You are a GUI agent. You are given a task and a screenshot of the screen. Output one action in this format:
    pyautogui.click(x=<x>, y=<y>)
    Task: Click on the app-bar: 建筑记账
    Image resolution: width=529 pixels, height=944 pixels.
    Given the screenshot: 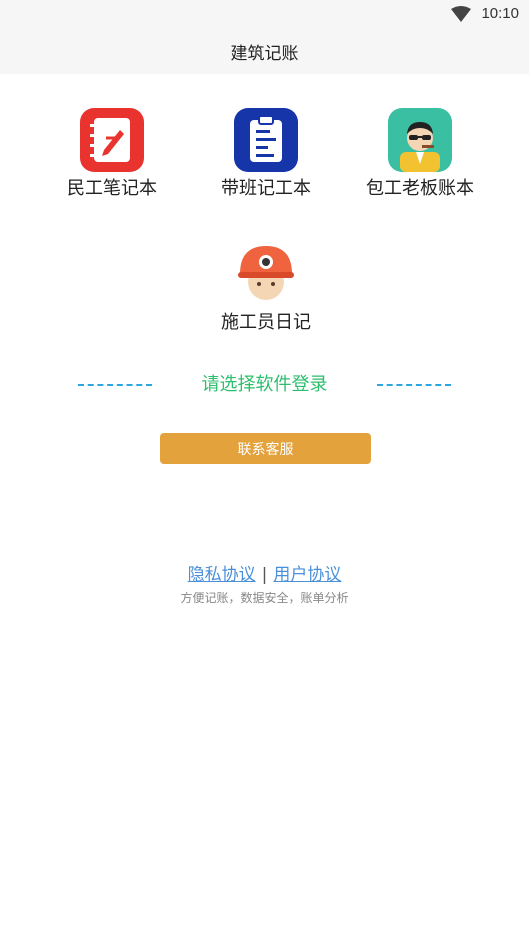 What is the action you would take?
    pyautogui.click(x=264, y=51)
    